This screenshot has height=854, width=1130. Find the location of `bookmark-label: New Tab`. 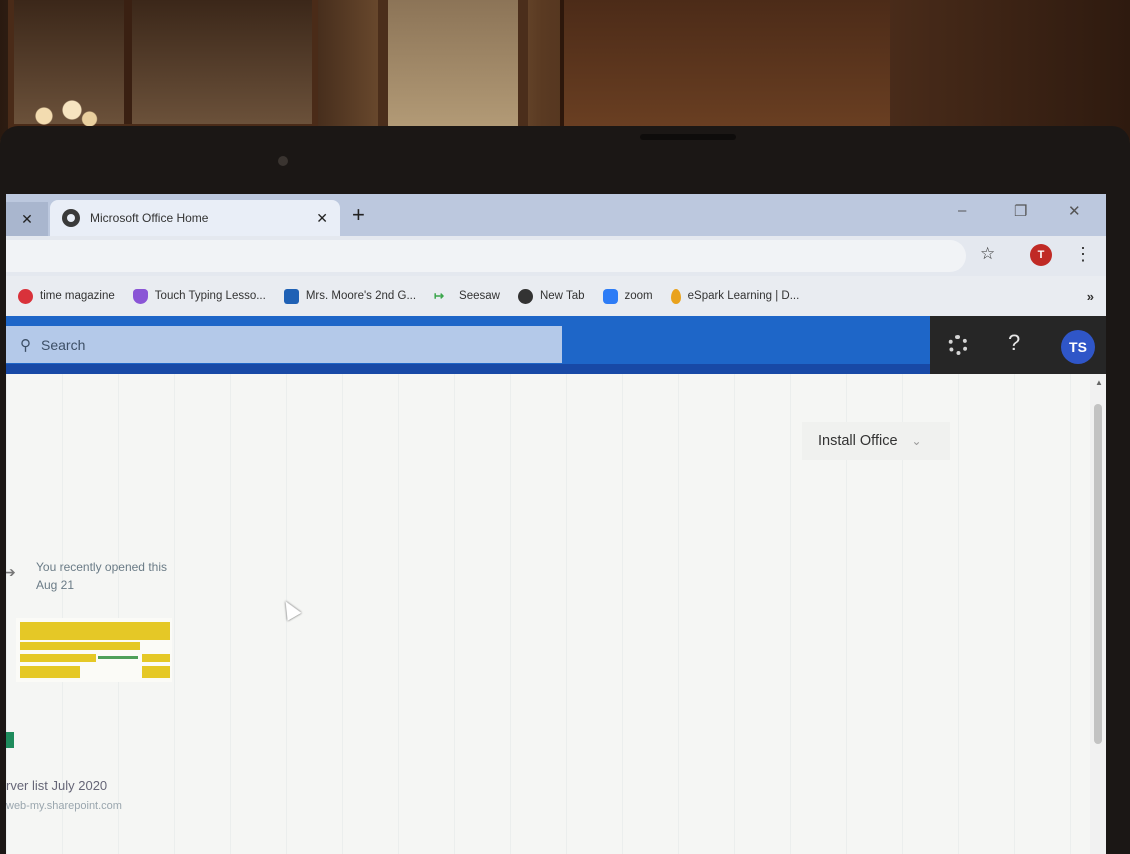

bookmark-label: New Tab is located at coordinates (562, 296).